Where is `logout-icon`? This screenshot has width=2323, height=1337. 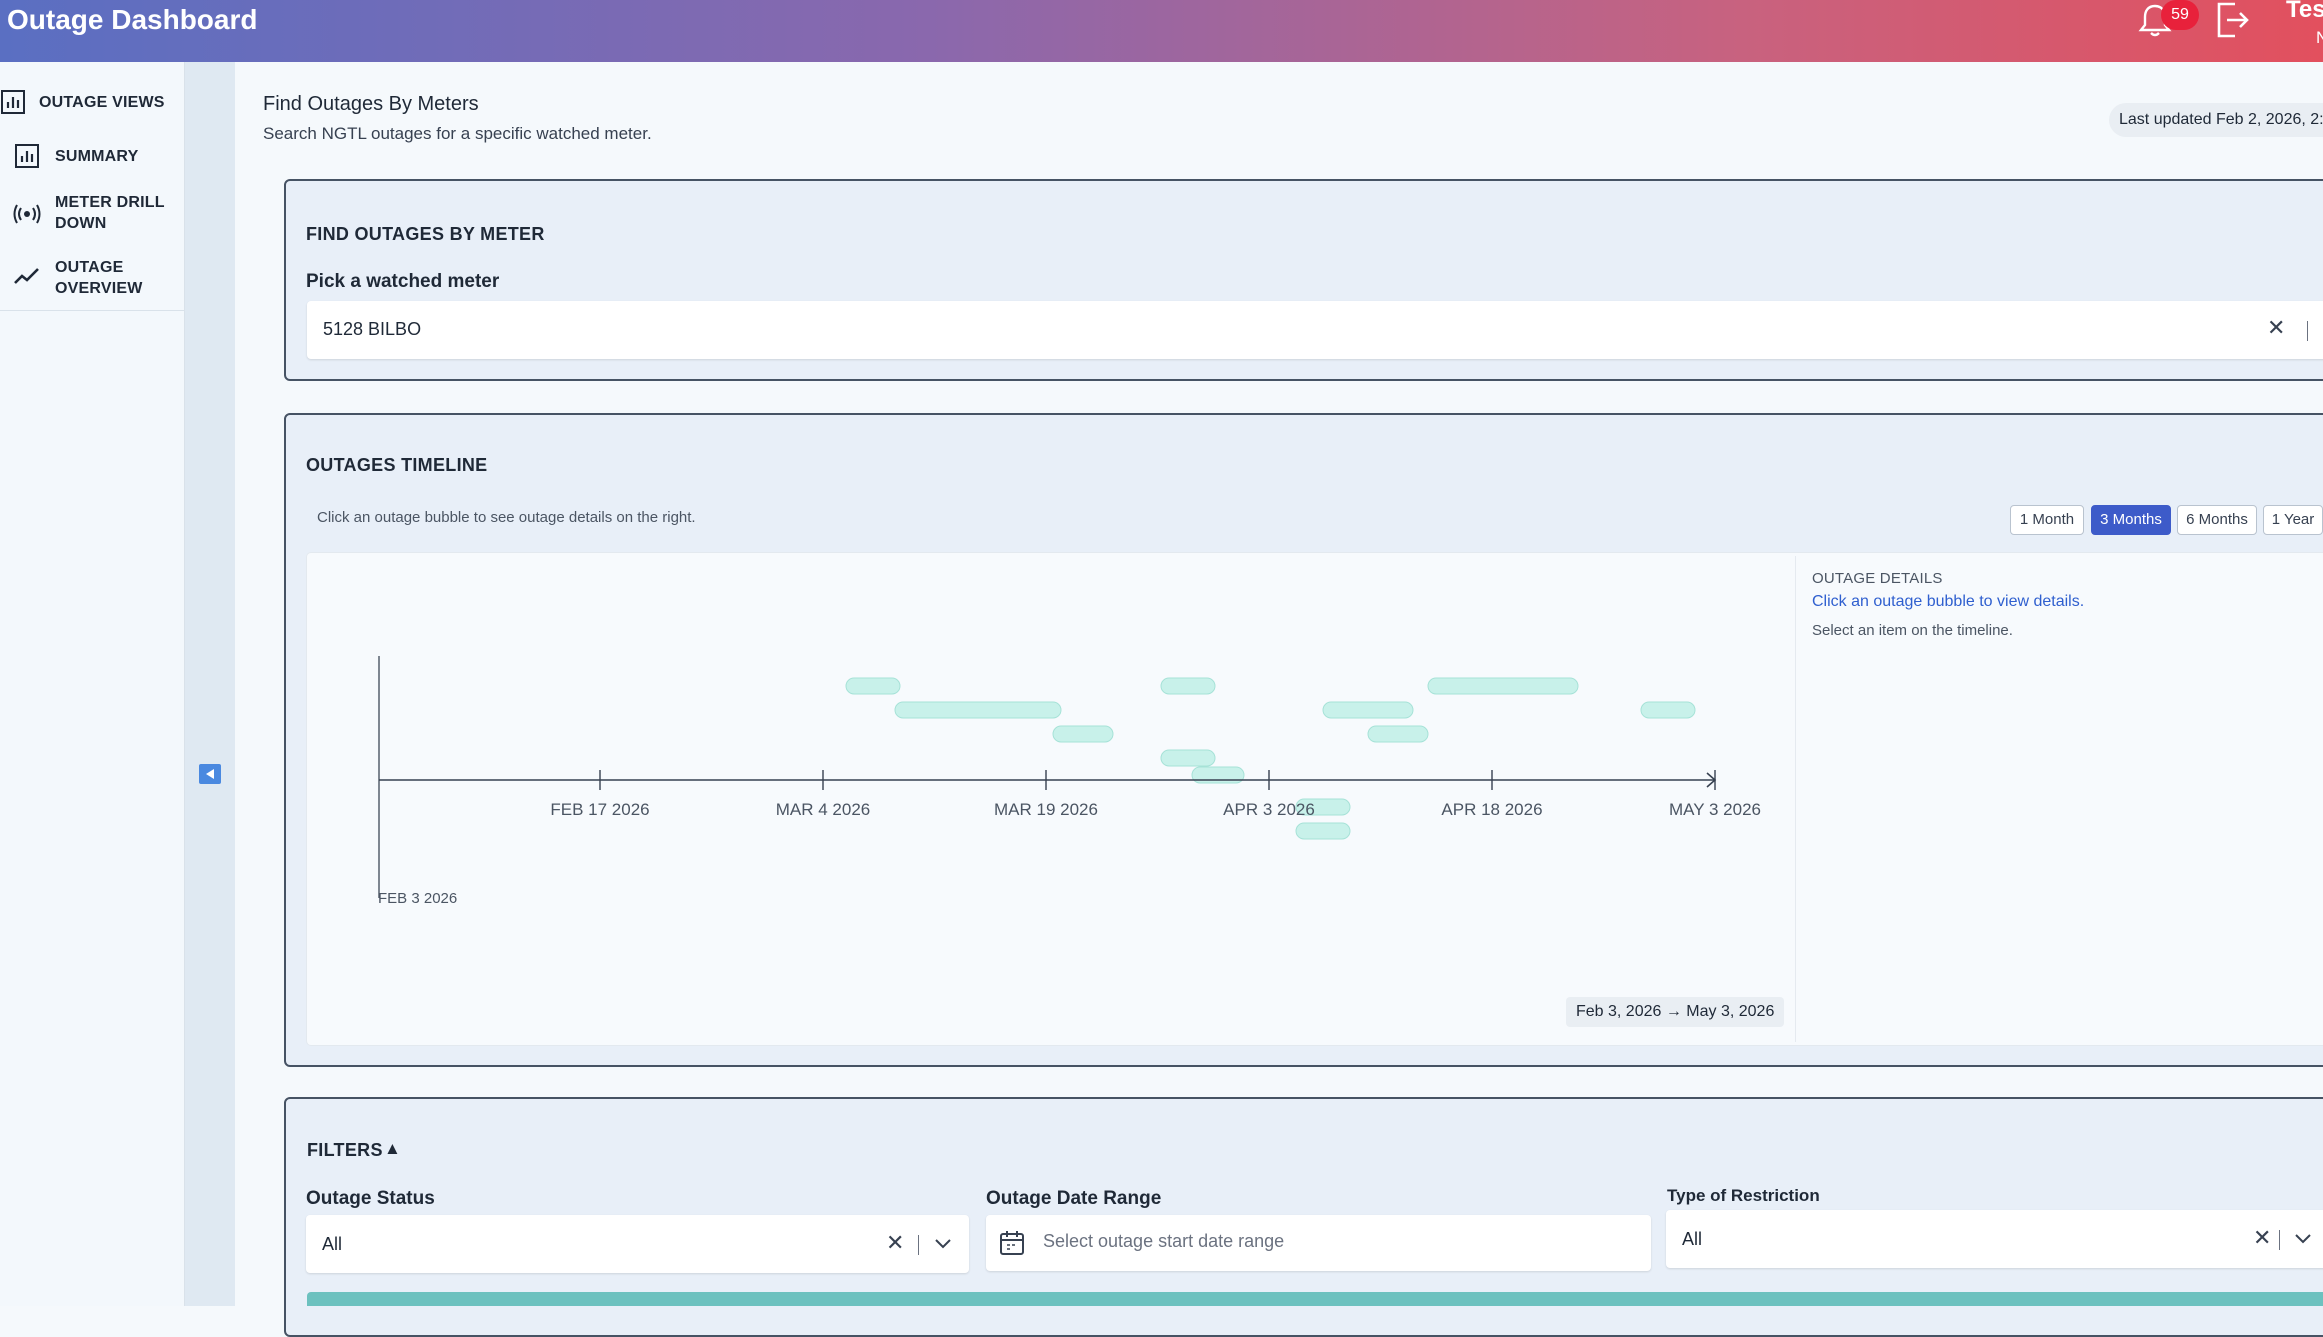
logout-icon is located at coordinates (2233, 20).